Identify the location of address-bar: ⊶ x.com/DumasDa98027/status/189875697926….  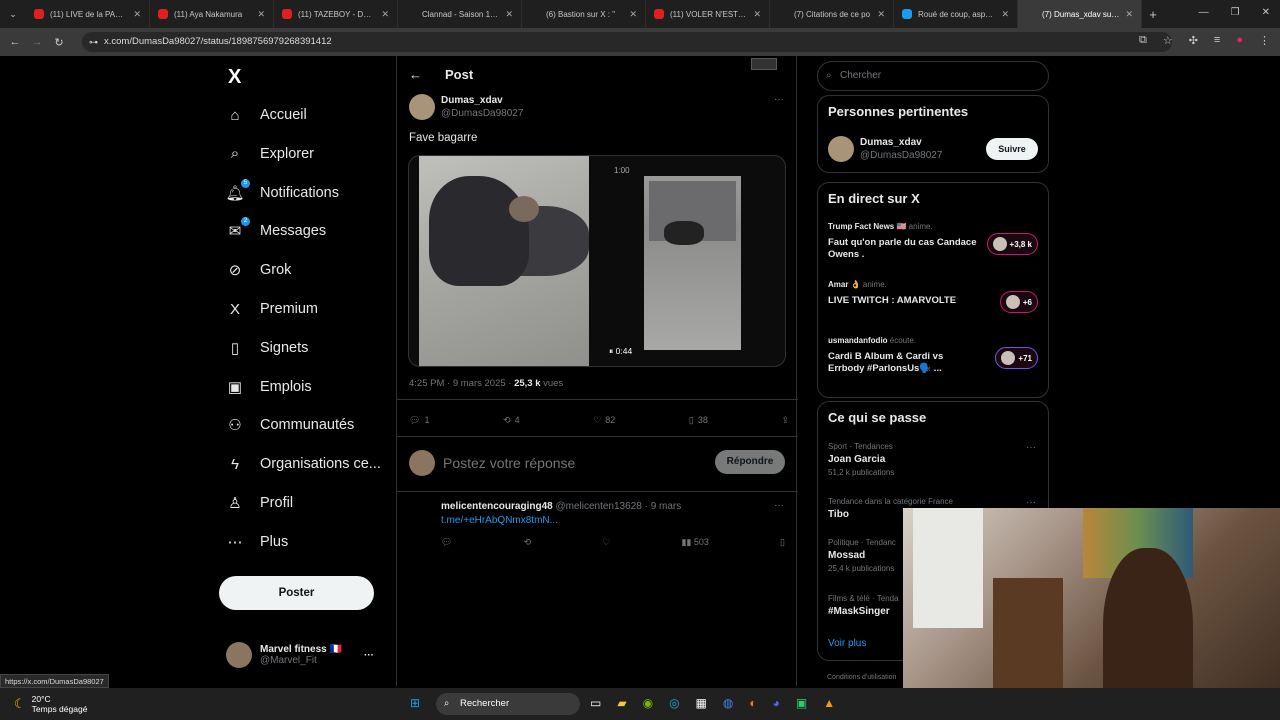
(627, 42).